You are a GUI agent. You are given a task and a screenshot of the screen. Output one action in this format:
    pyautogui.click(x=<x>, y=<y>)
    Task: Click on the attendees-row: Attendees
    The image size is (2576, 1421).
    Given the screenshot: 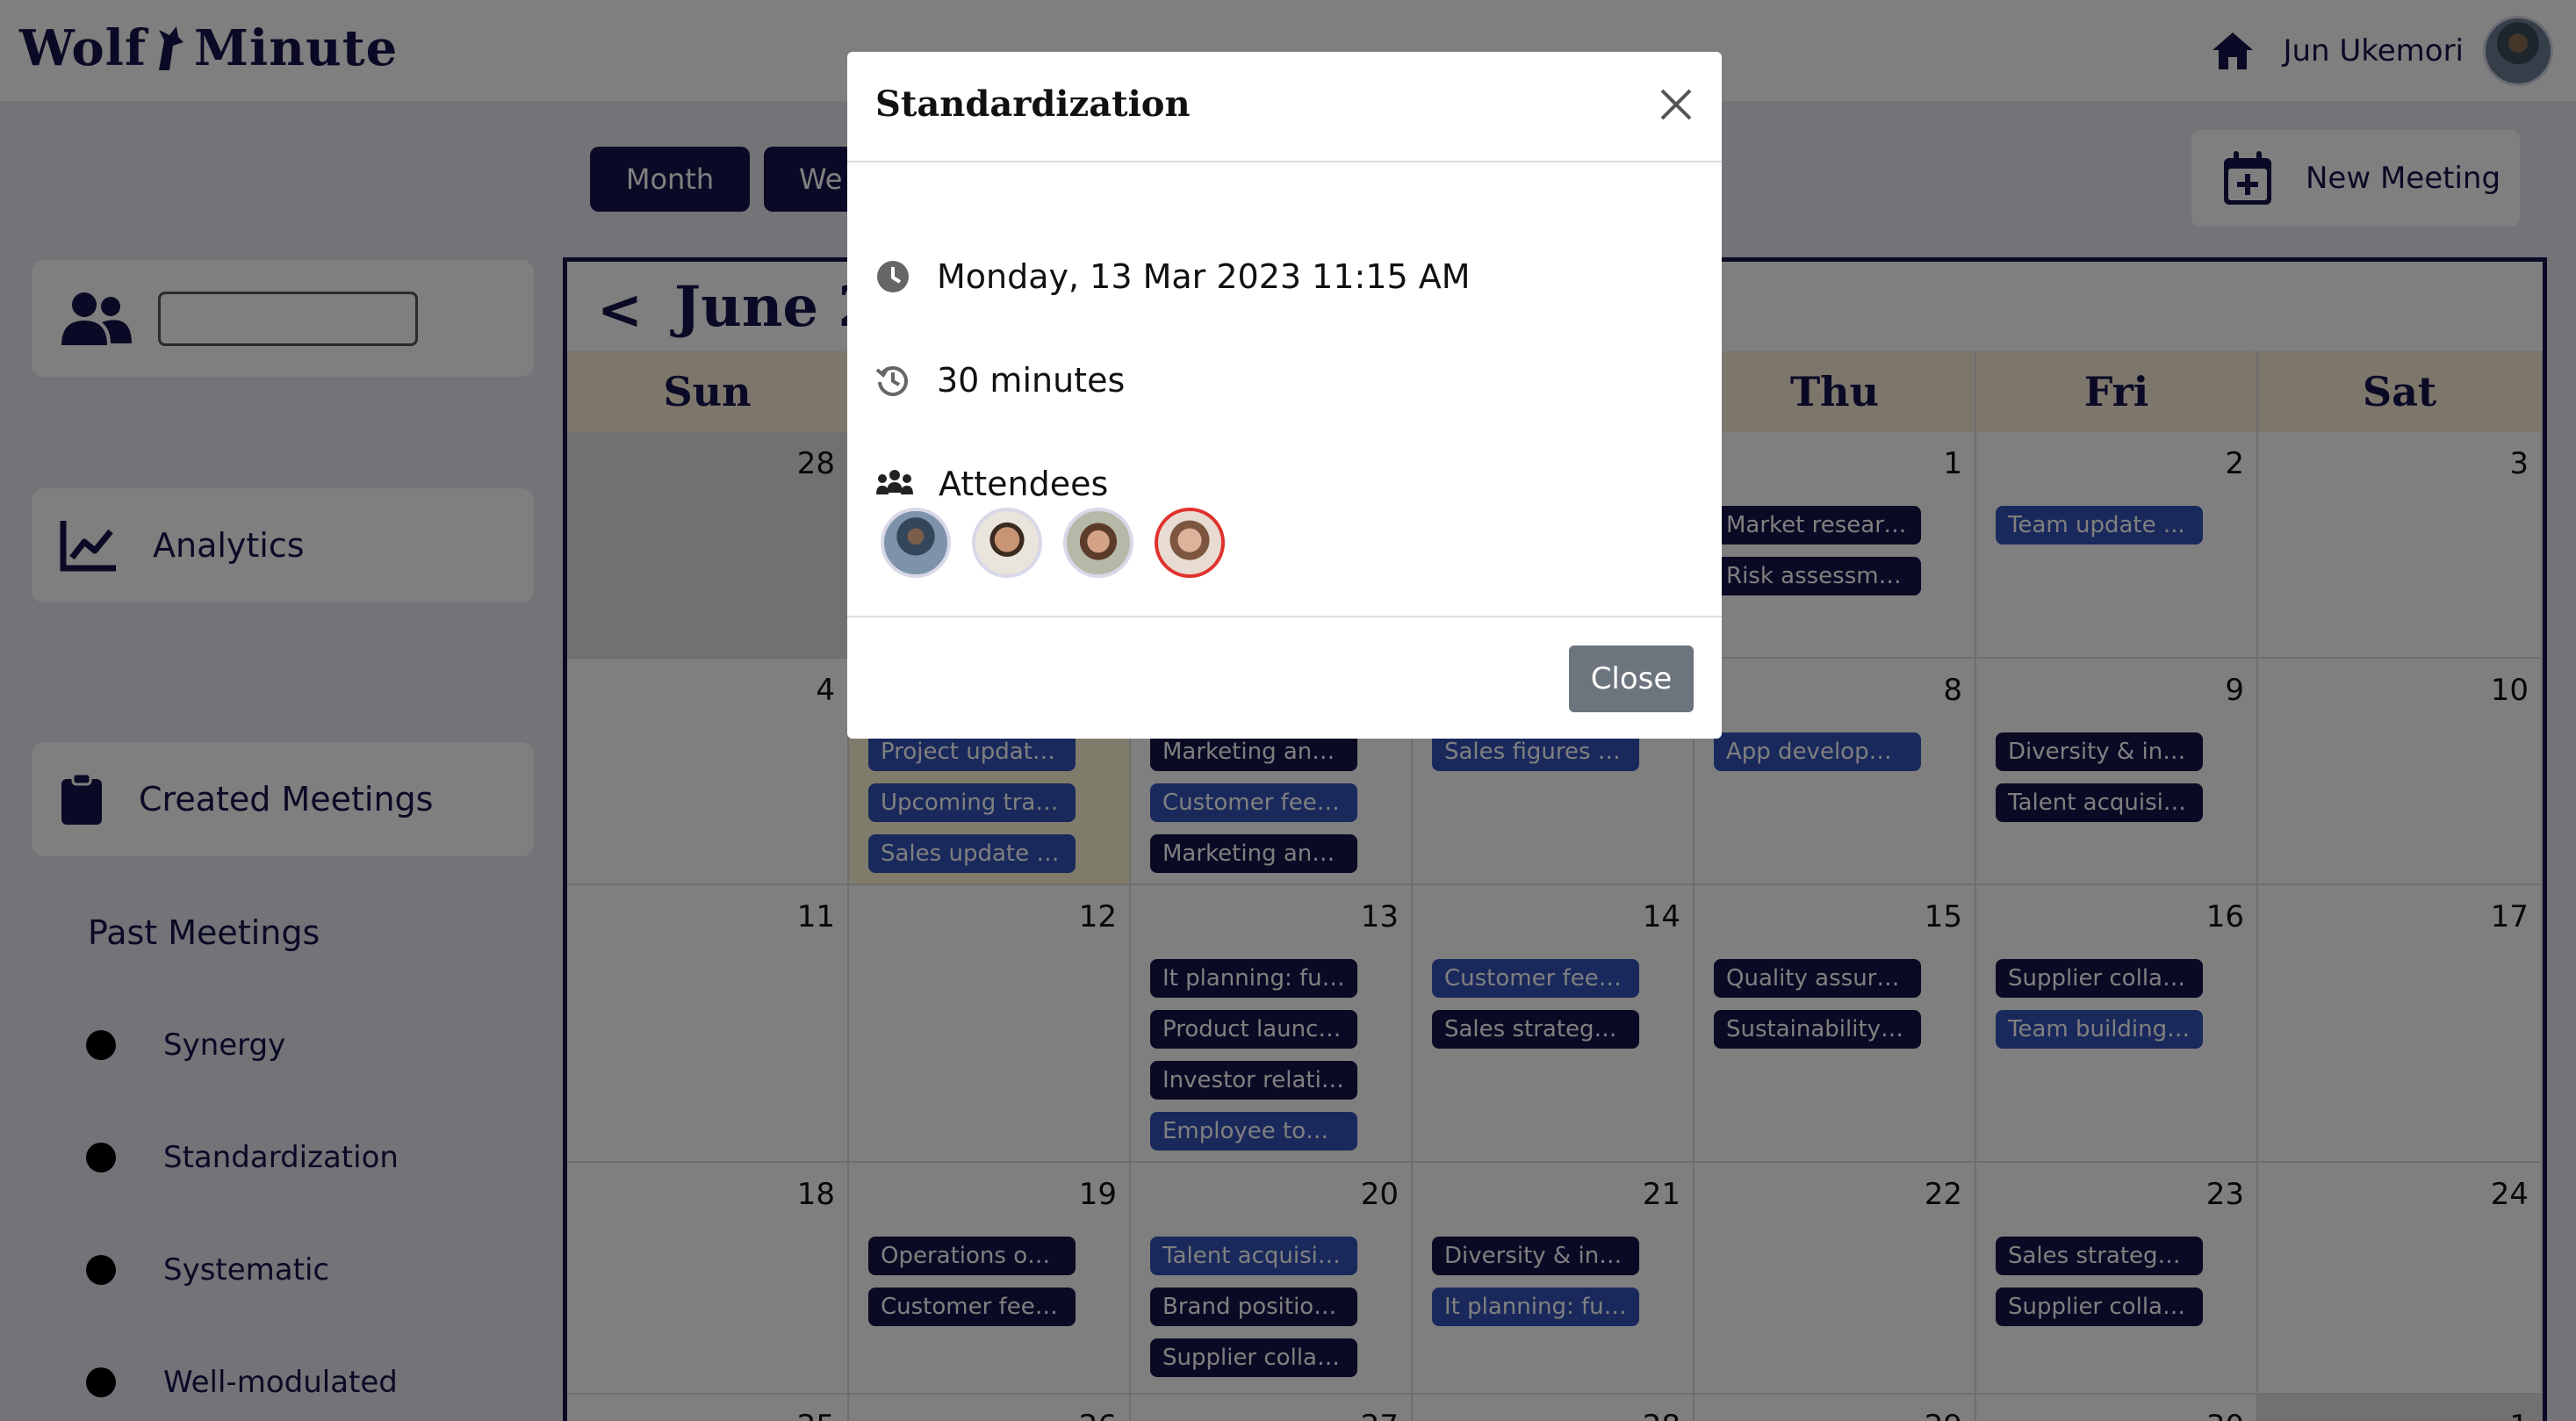 What is the action you would take?
    pyautogui.click(x=991, y=484)
    